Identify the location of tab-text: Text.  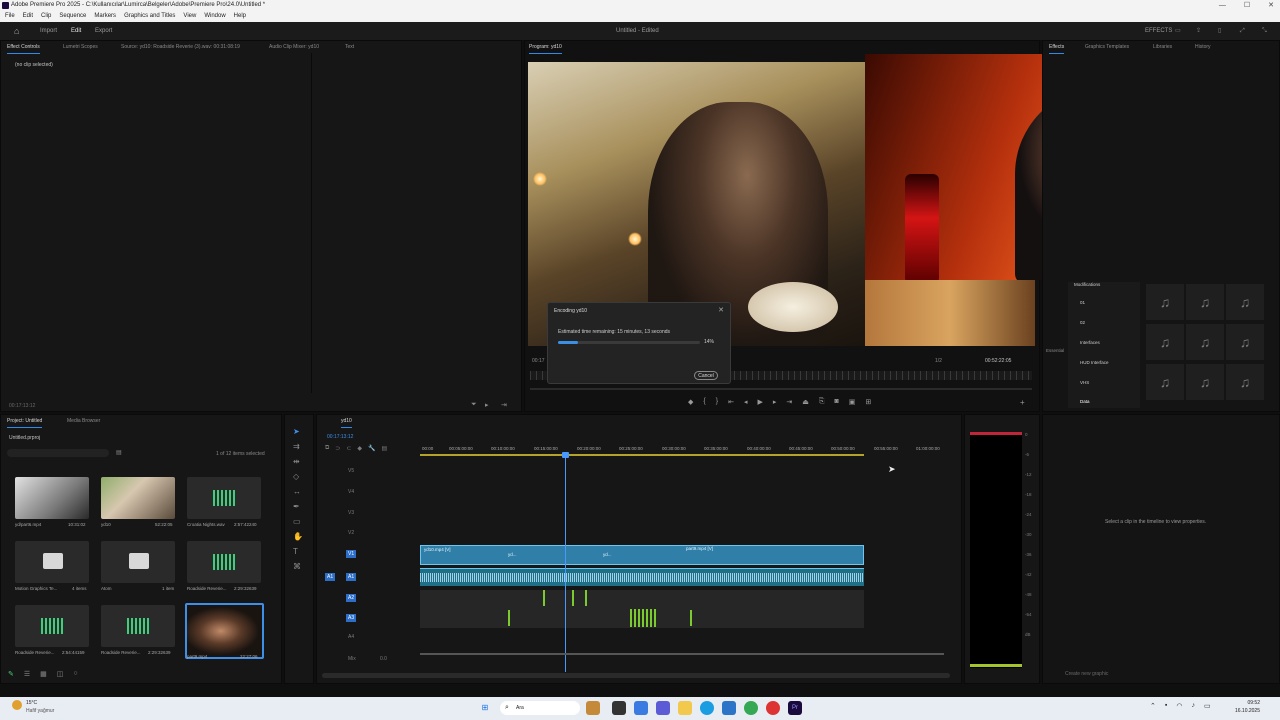
(349, 47).